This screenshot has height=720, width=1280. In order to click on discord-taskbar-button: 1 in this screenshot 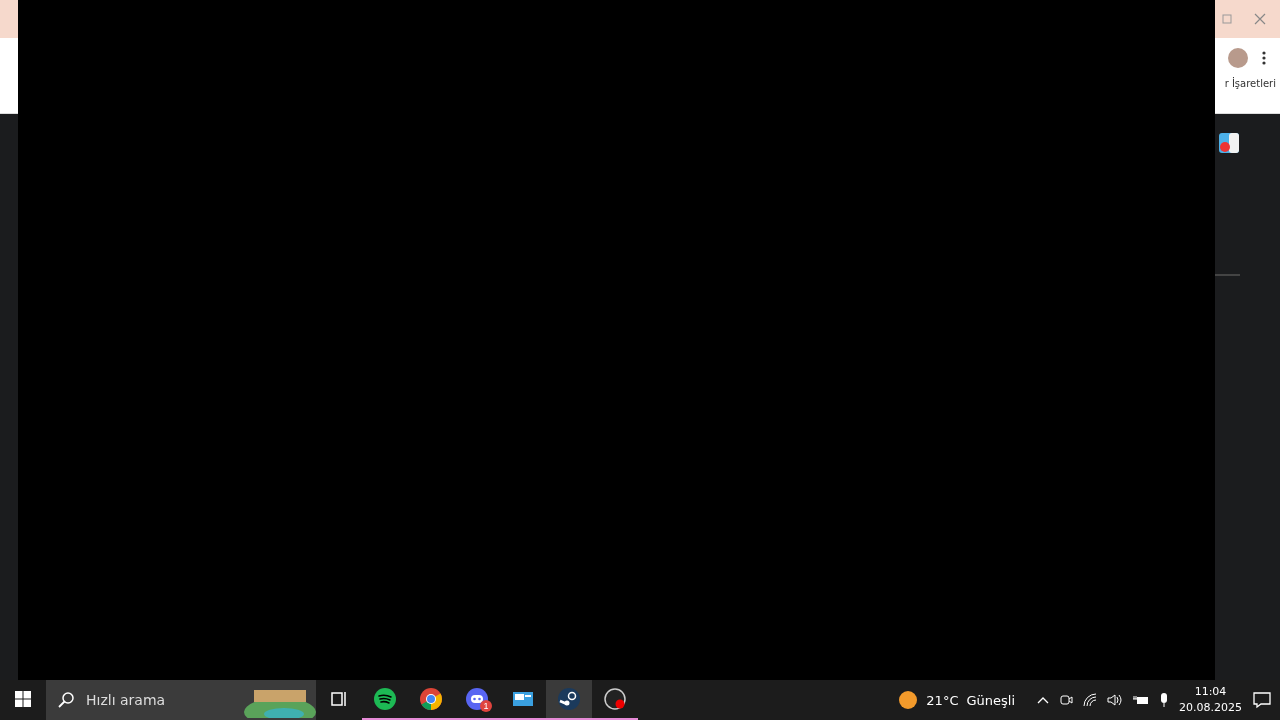, I will do `click(477, 700)`.